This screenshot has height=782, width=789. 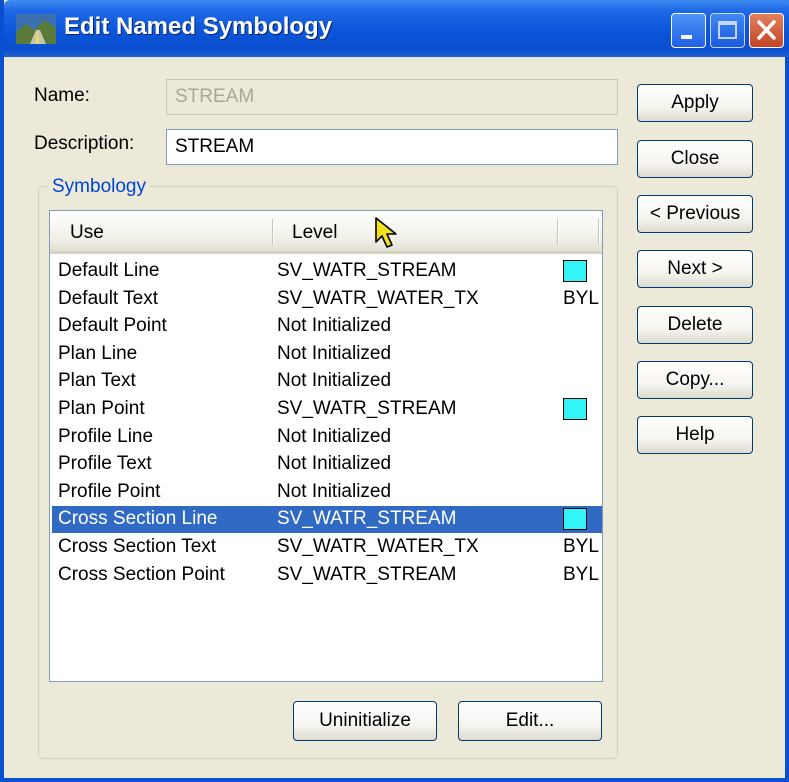 What do you see at coordinates (386, 232) in the screenshot?
I see `mouse-cursor-icon` at bounding box center [386, 232].